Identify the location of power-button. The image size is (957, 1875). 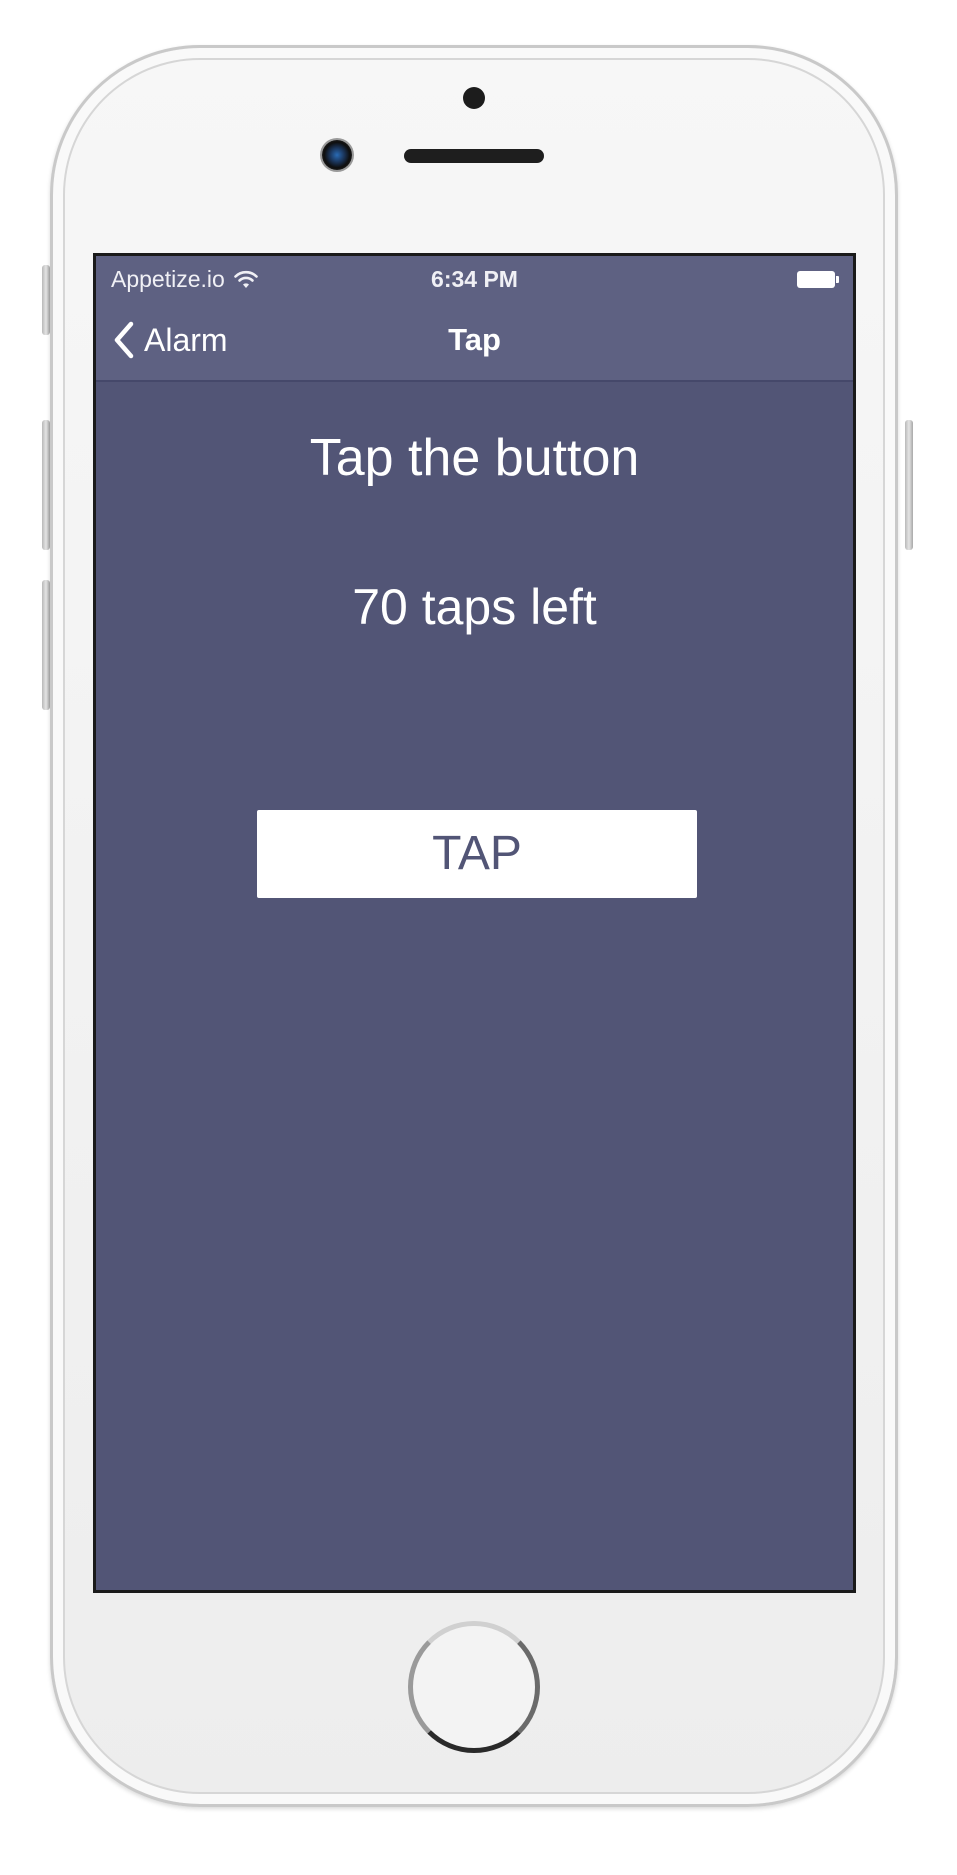
(909, 485).